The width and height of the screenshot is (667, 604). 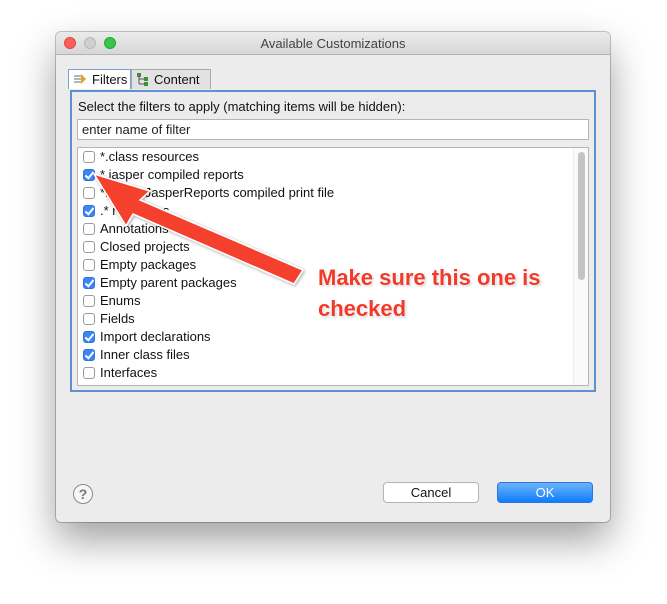 I want to click on filter-row: *.jasper compiled reports, so click(x=326, y=175).